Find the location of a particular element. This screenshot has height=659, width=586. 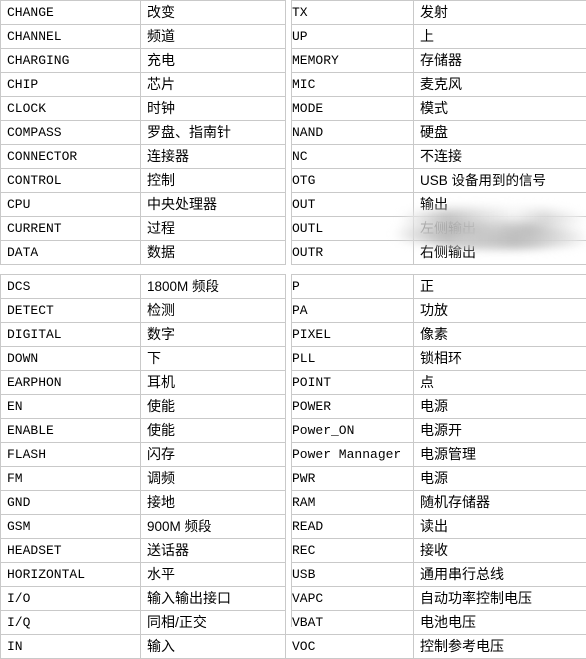

meaning-cell-left: 下 is located at coordinates (213, 359).